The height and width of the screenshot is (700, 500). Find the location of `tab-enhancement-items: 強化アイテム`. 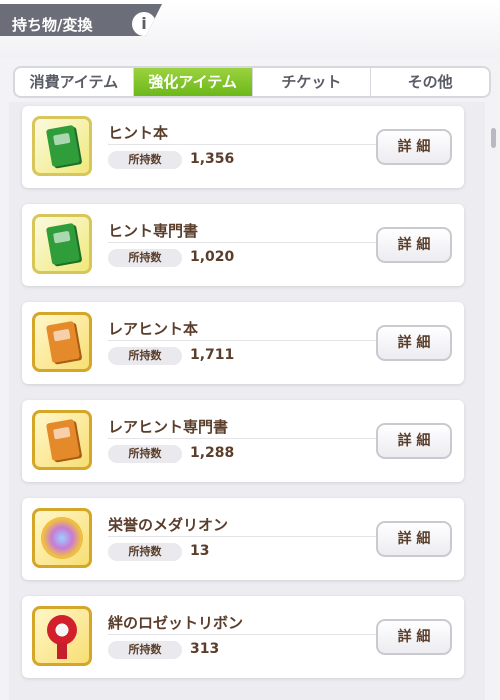

tab-enhancement-items: 強化アイテム is located at coordinates (193, 82).